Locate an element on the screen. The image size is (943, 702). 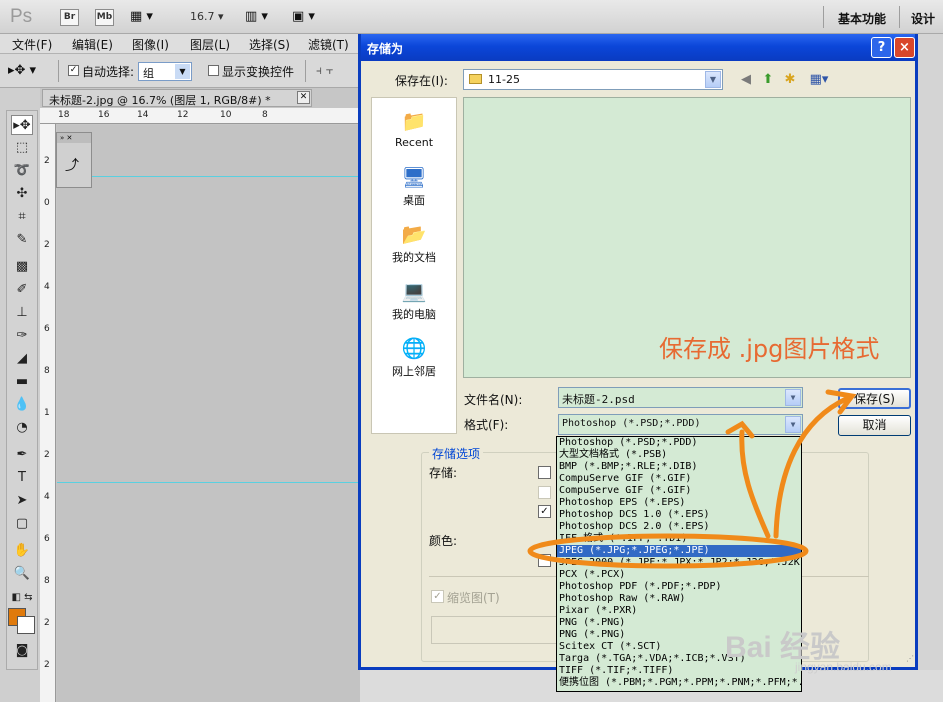
type-tool-icon: T is located at coordinates (22, 478).